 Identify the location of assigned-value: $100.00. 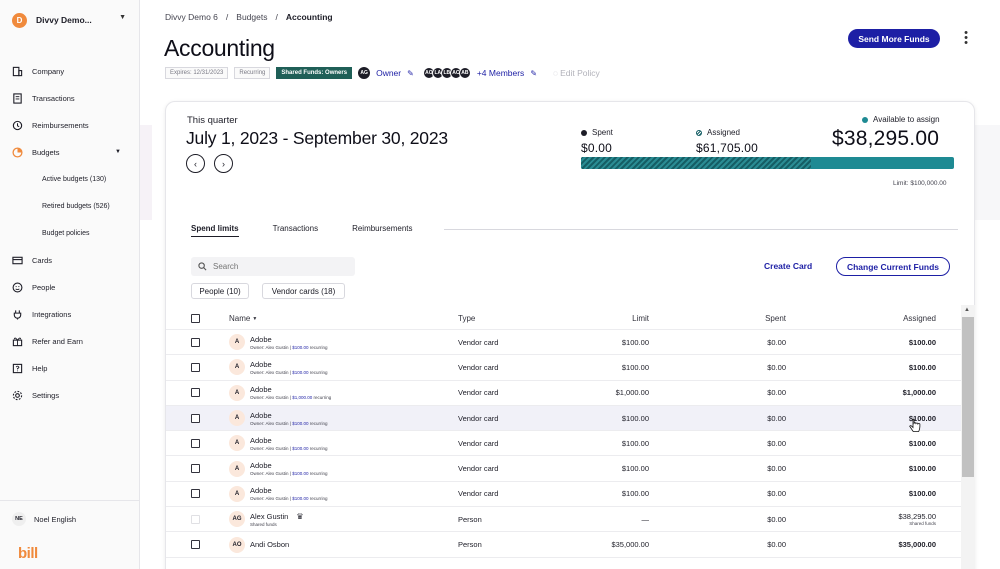
(922, 367).